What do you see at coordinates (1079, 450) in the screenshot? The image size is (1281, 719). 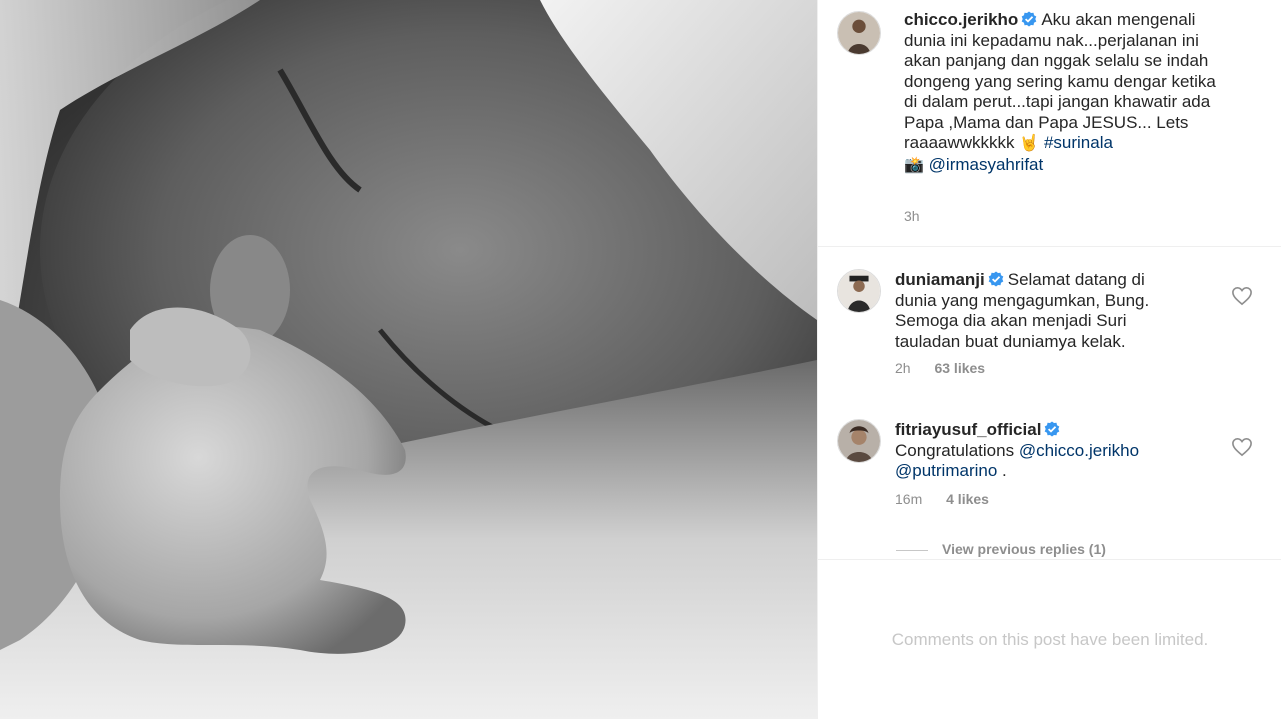 I see `mention-chicco: @chicco.jerikho` at bounding box center [1079, 450].